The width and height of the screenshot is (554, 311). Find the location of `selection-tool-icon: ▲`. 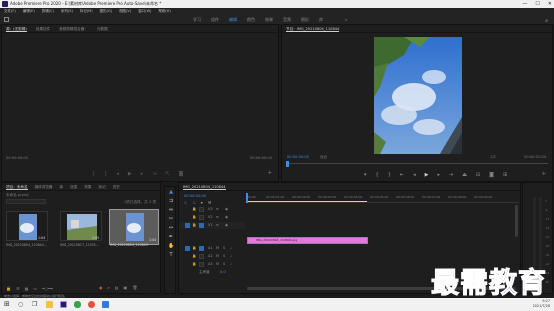

selection-tool-icon: ▲ is located at coordinates (171, 192).